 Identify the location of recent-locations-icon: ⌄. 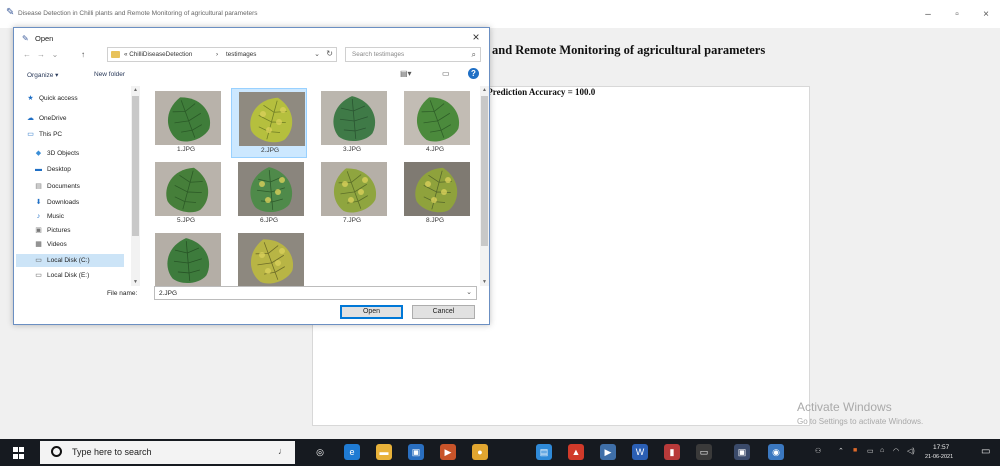
(55, 54).